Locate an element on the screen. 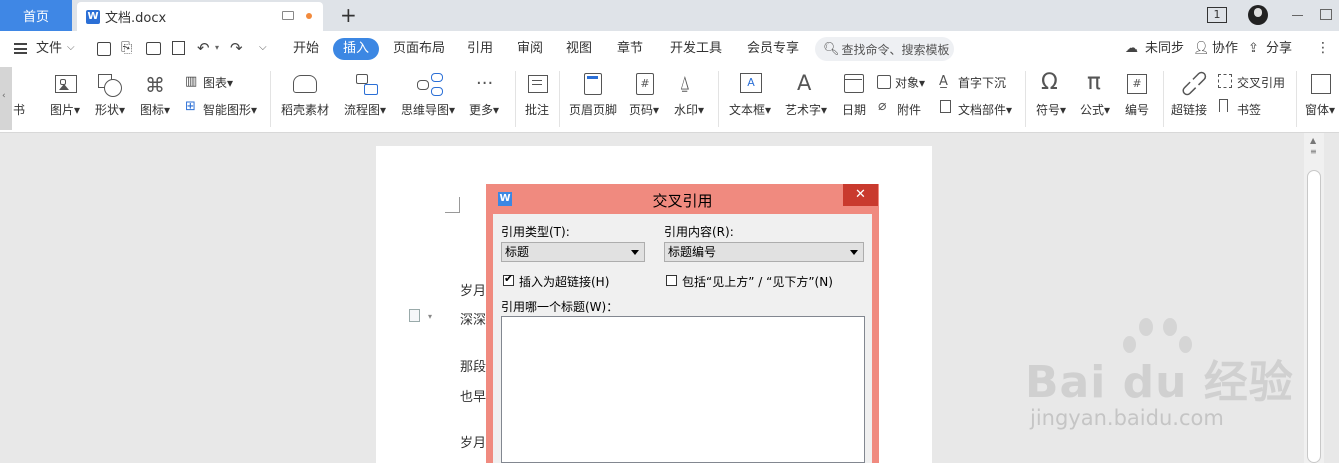 The height and width of the screenshot is (463, 1339). menu-developer: 开发工具 is located at coordinates (696, 49).